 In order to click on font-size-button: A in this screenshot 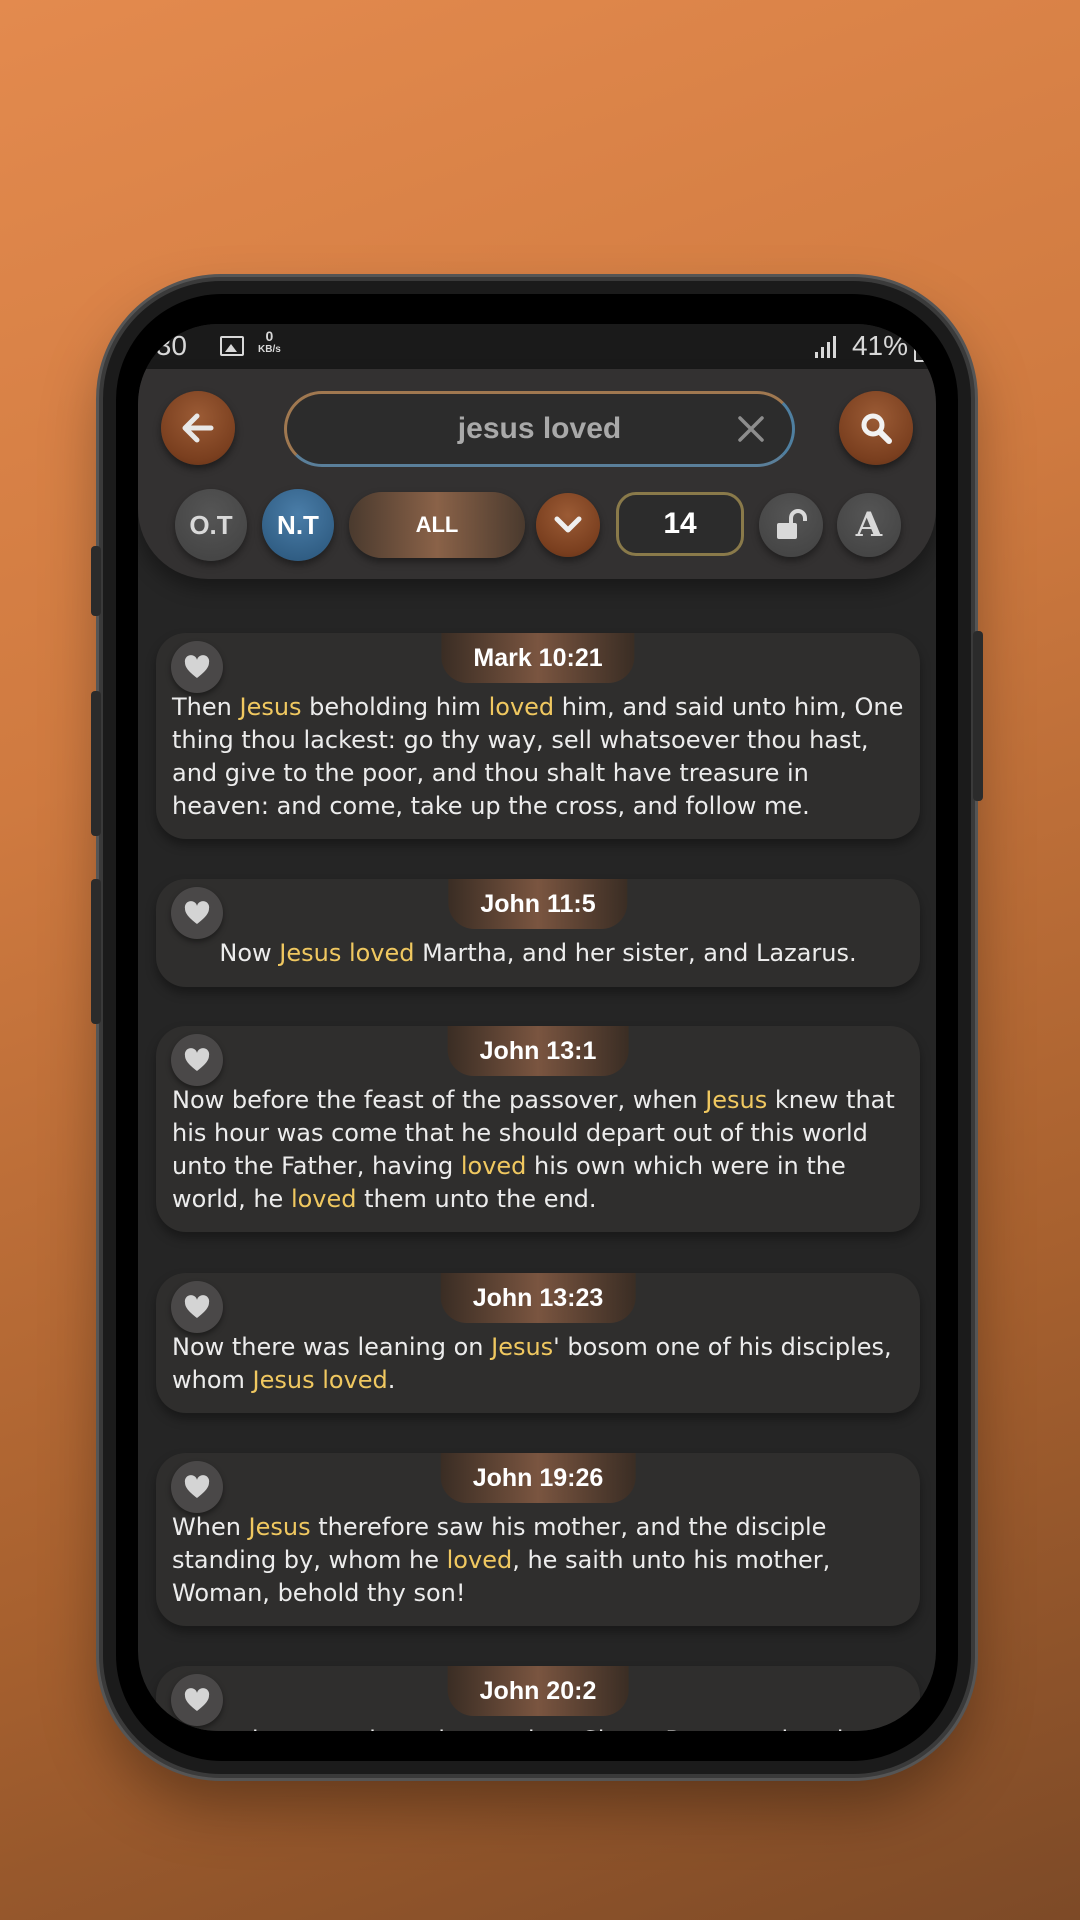, I will do `click(869, 525)`.